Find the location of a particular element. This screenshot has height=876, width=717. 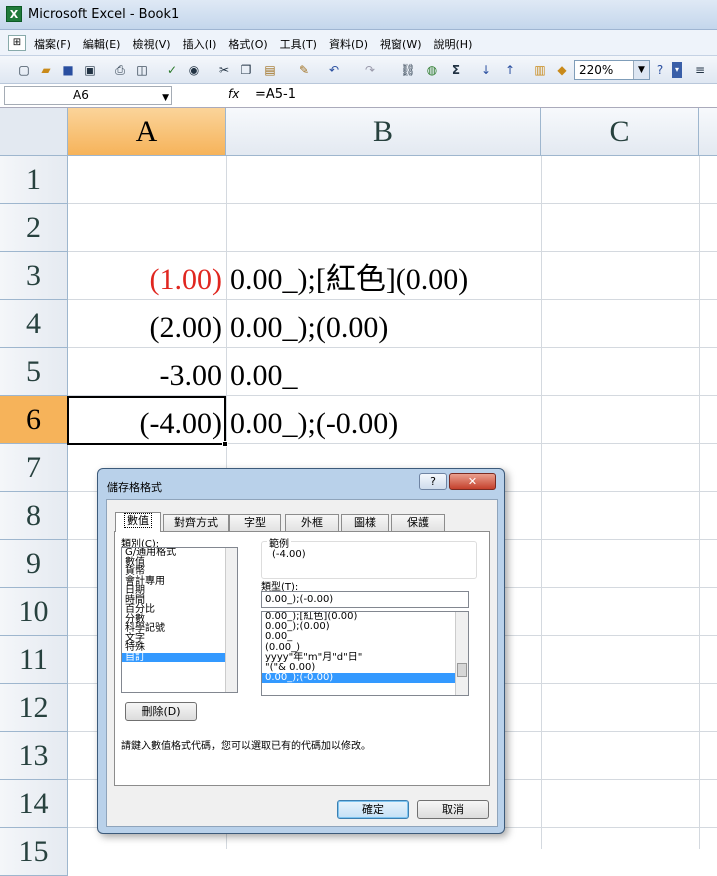

cut-icon: ✂ is located at coordinates (224, 70).